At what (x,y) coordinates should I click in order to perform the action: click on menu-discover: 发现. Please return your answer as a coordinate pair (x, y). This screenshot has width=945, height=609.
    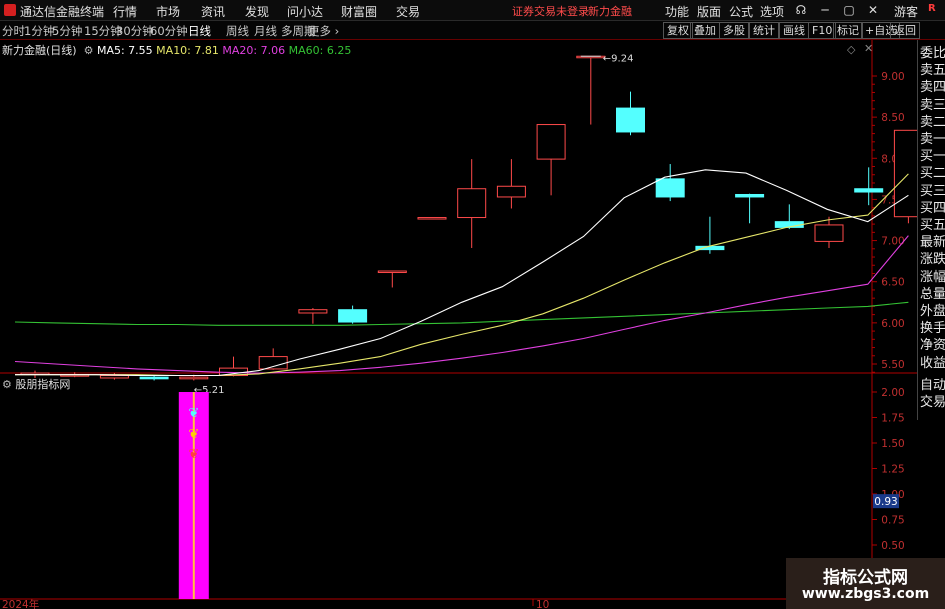
    Looking at the image, I should click on (257, 11).